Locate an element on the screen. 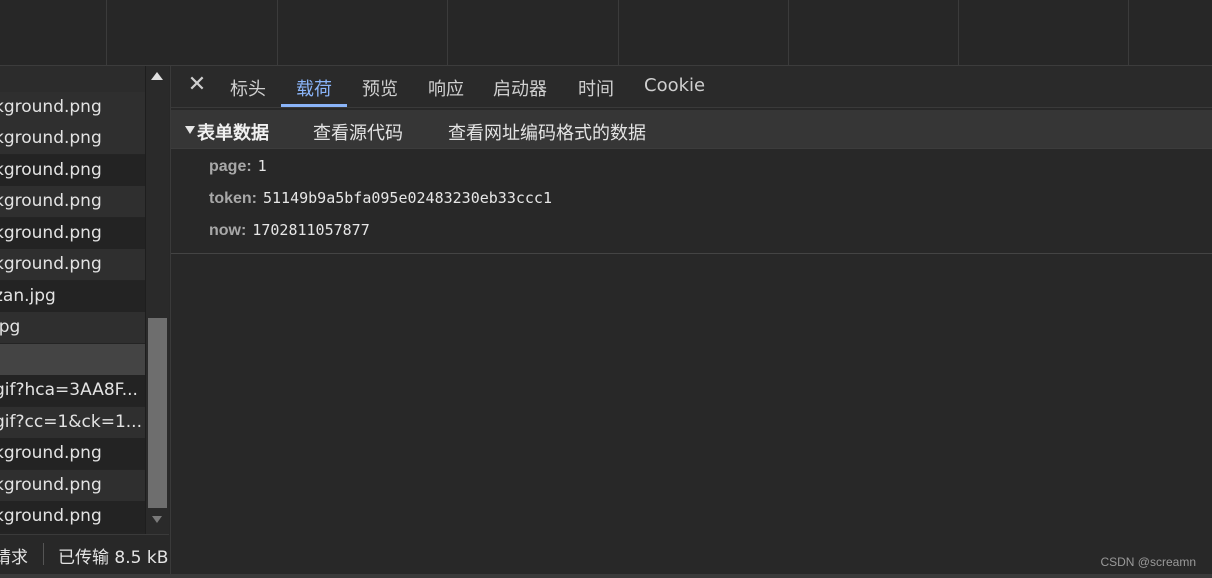 Image resolution: width=1212 pixels, height=578 pixels. tab-timing: 时间 is located at coordinates (596, 90).